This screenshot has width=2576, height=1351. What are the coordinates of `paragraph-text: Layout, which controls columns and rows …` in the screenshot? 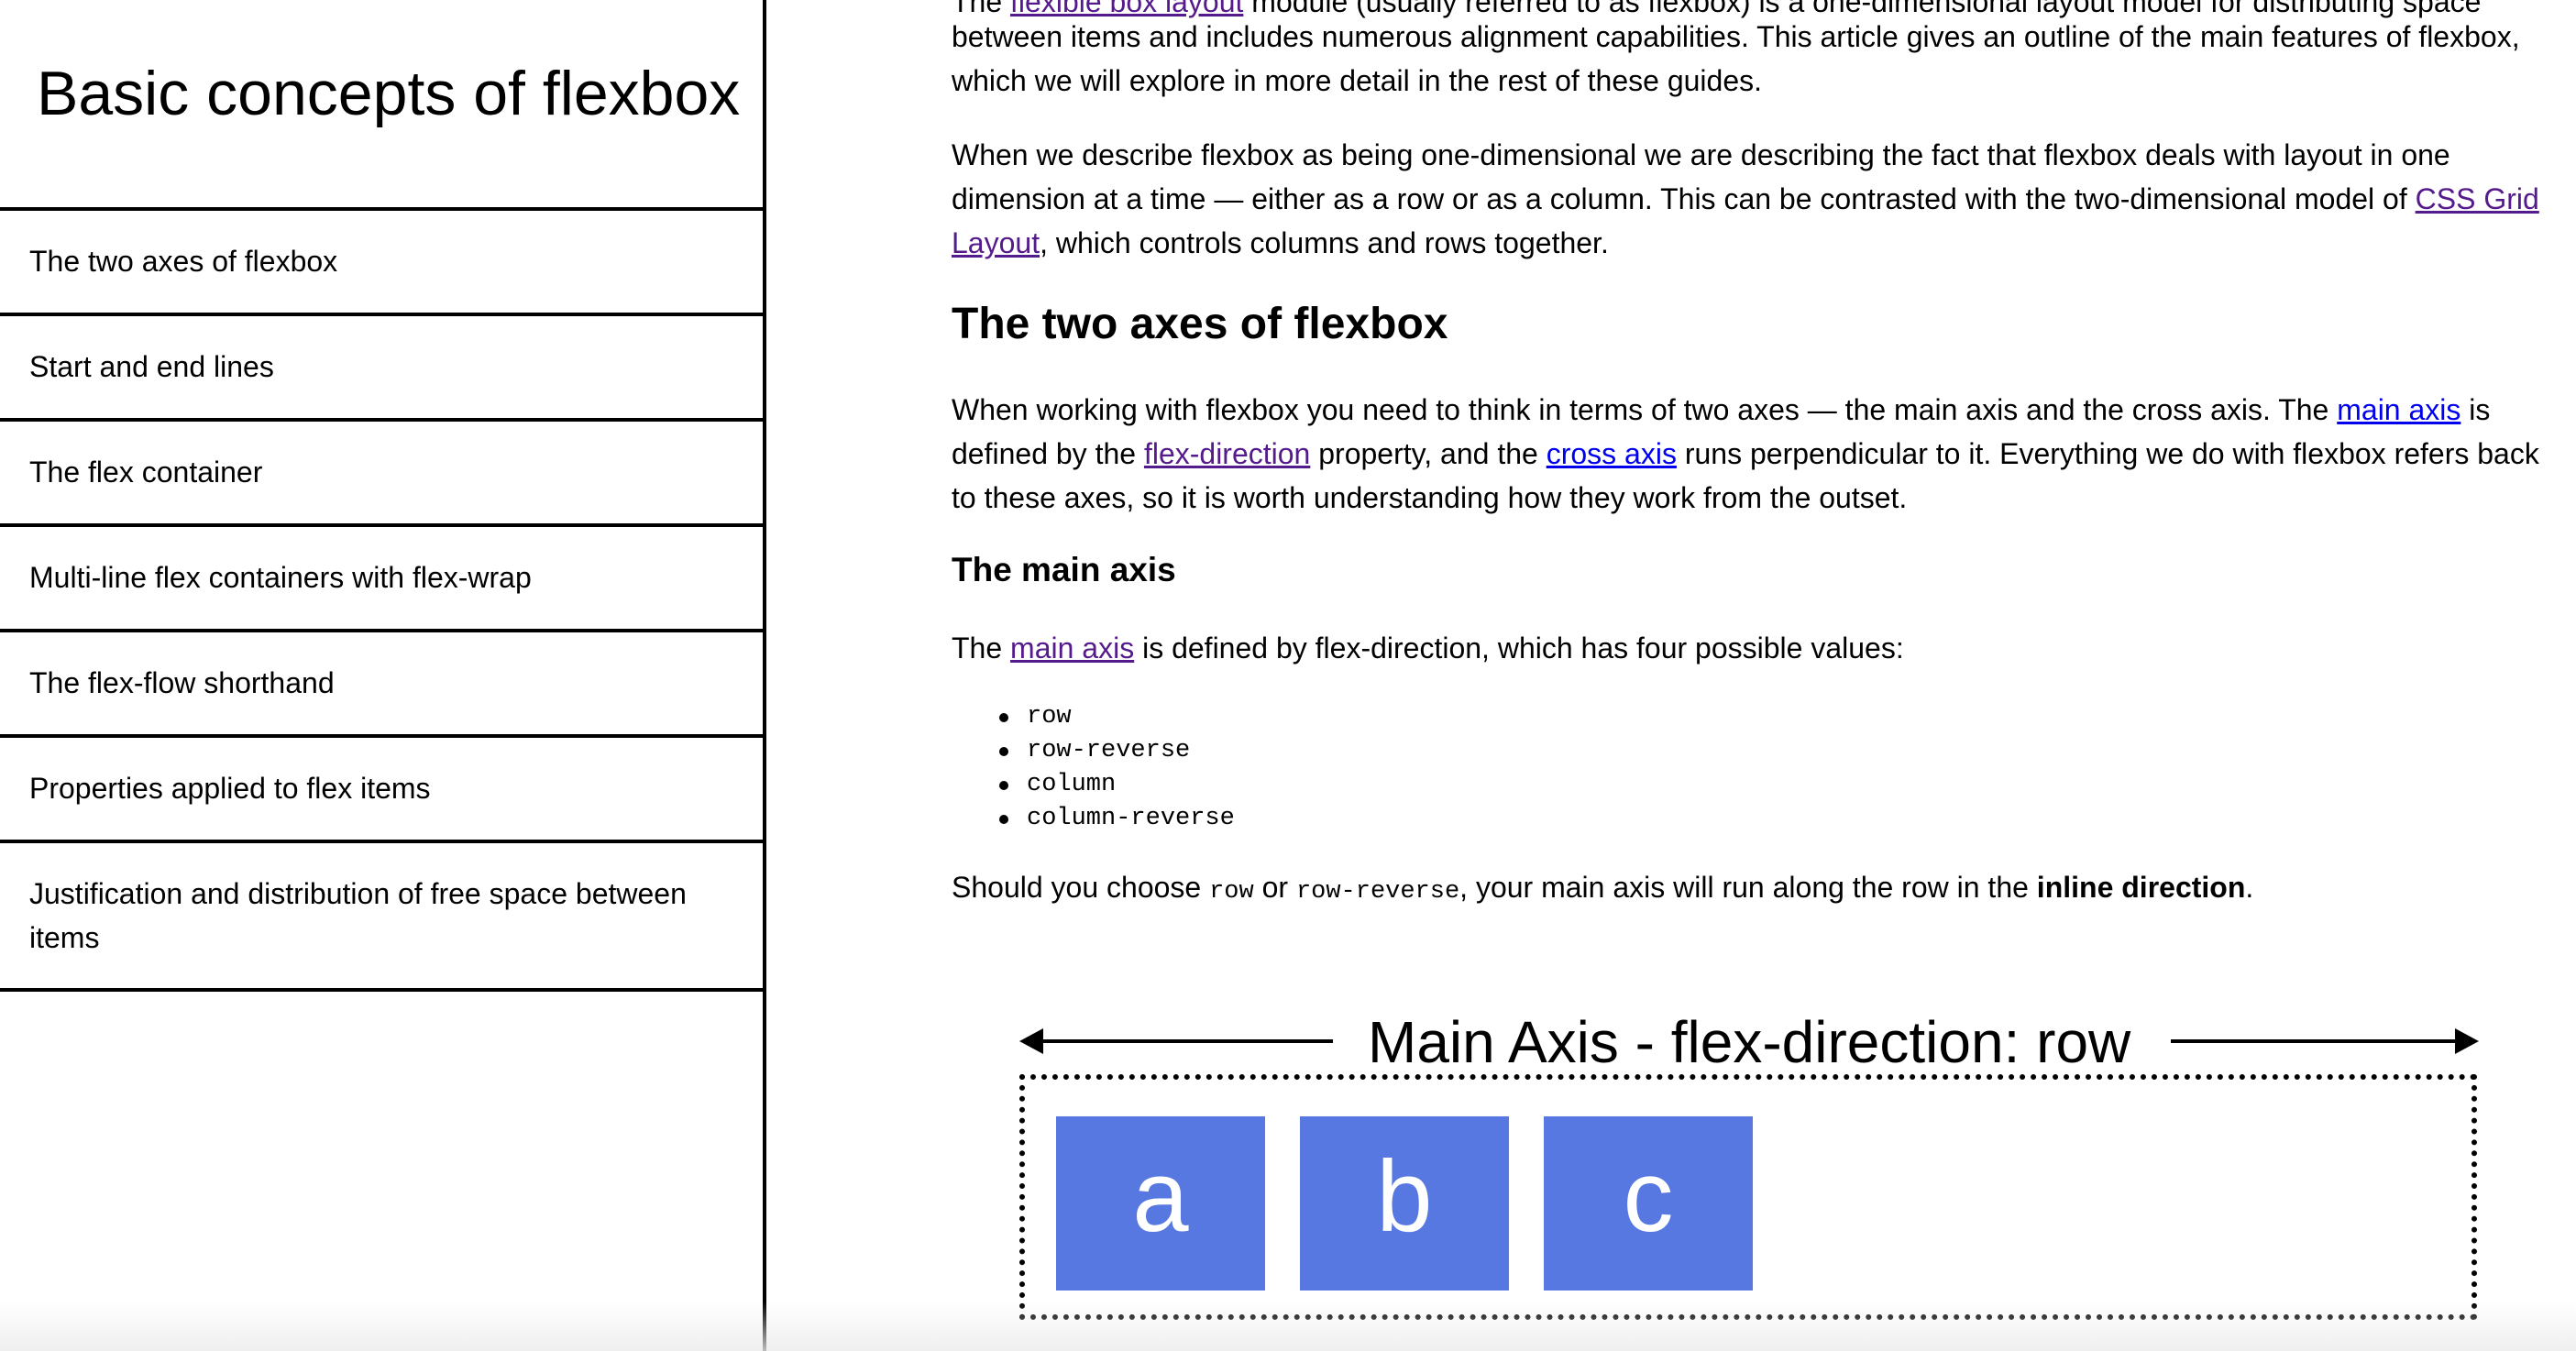 It's located at (1280, 243).